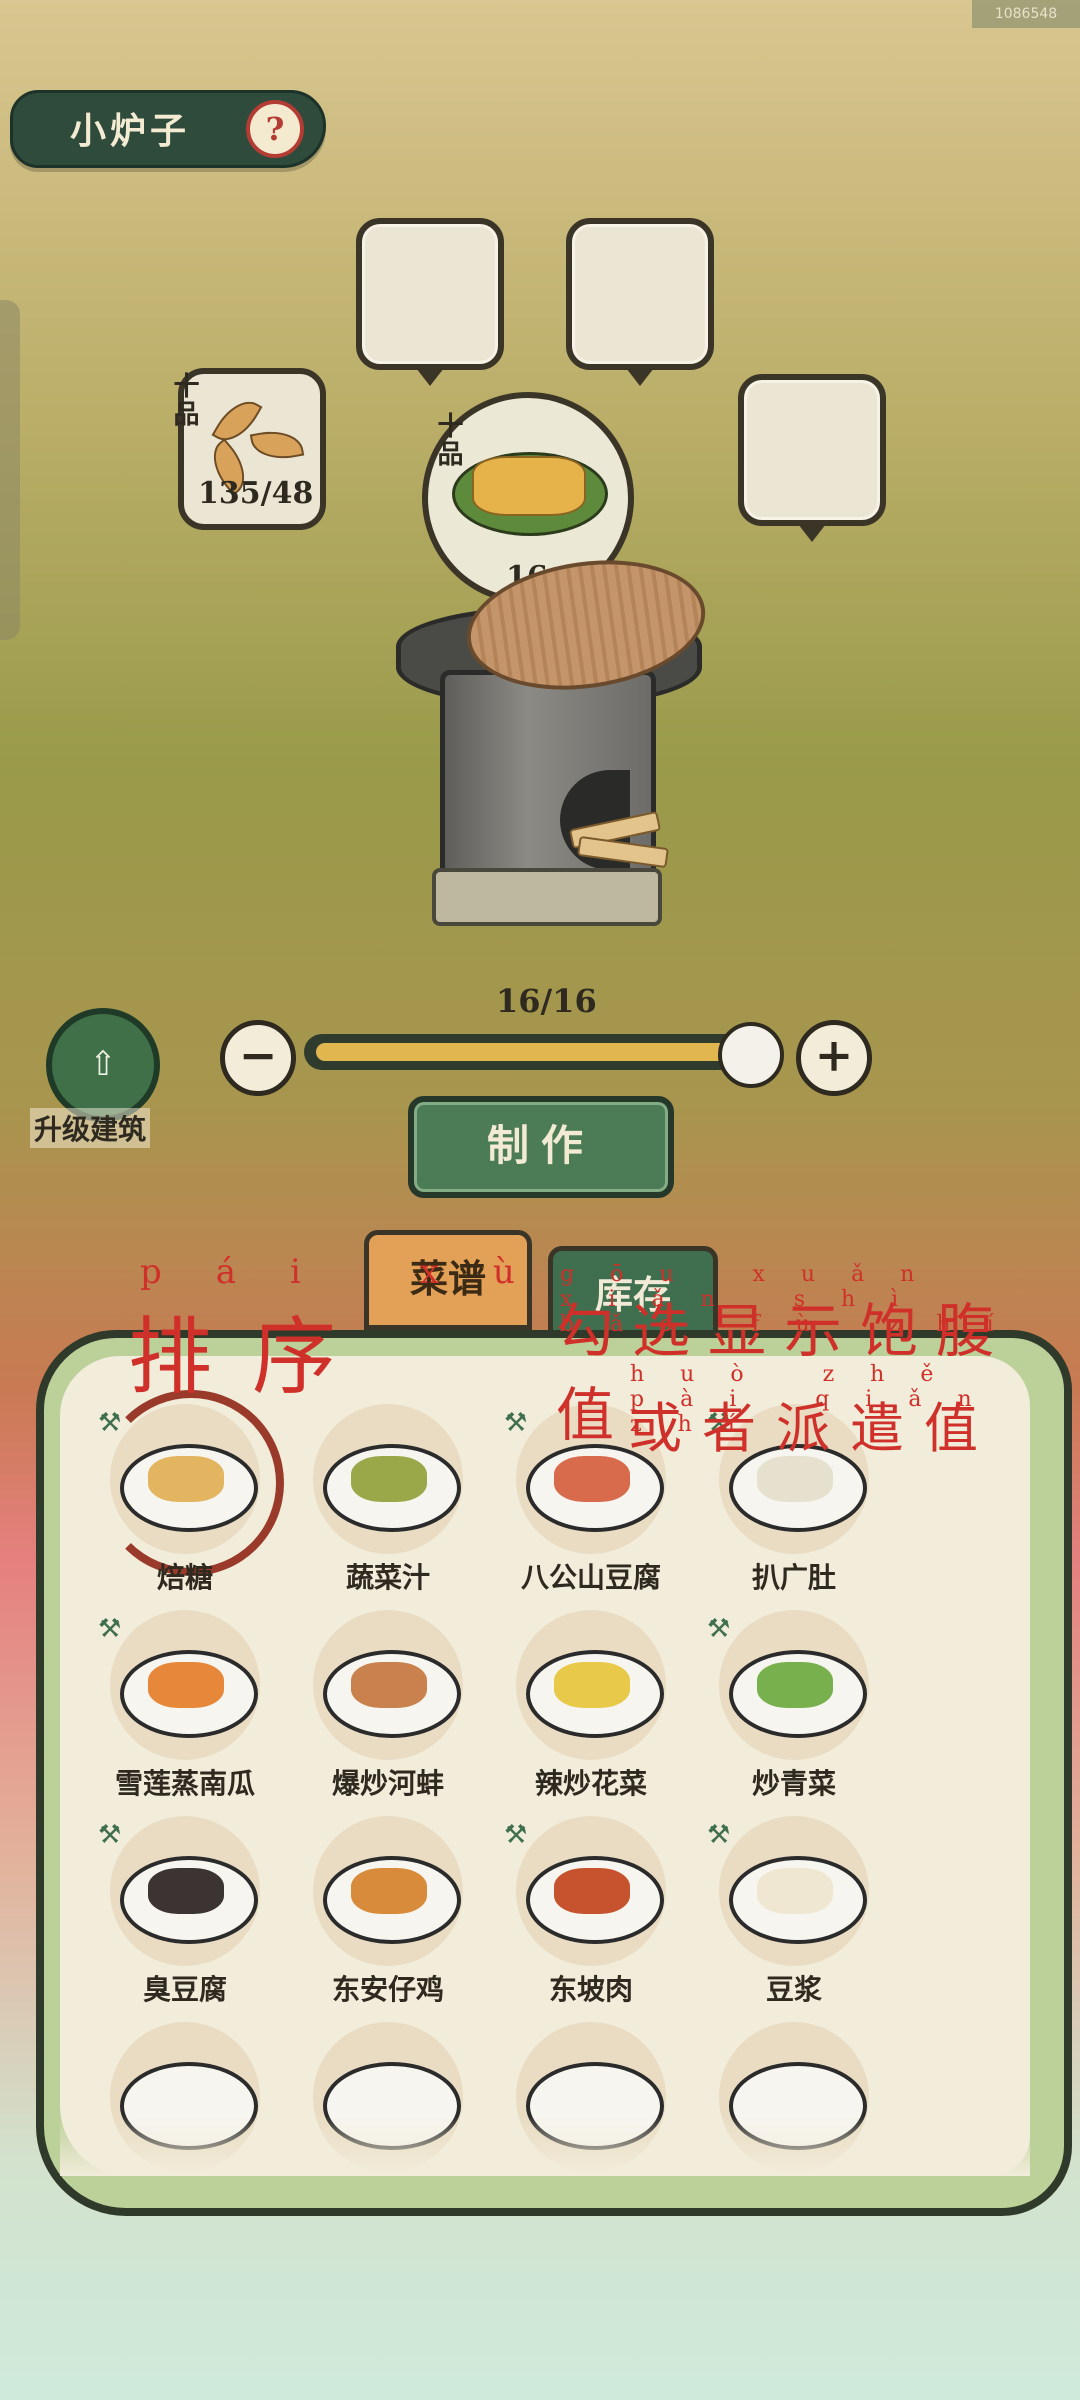 This screenshot has width=1080, height=2400. What do you see at coordinates (90, 1128) in the screenshot?
I see `upgrade-building-label: 升级建筑` at bounding box center [90, 1128].